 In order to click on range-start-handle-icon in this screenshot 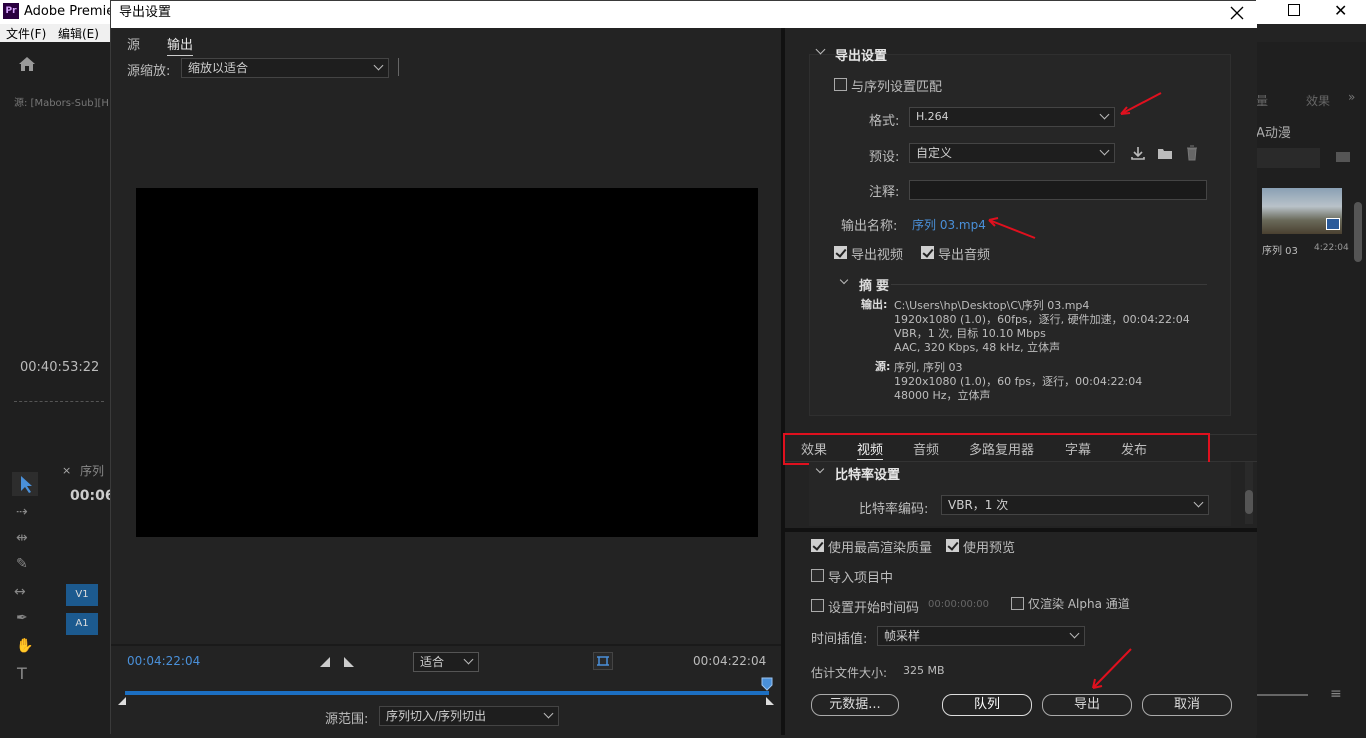, I will do `click(122, 701)`.